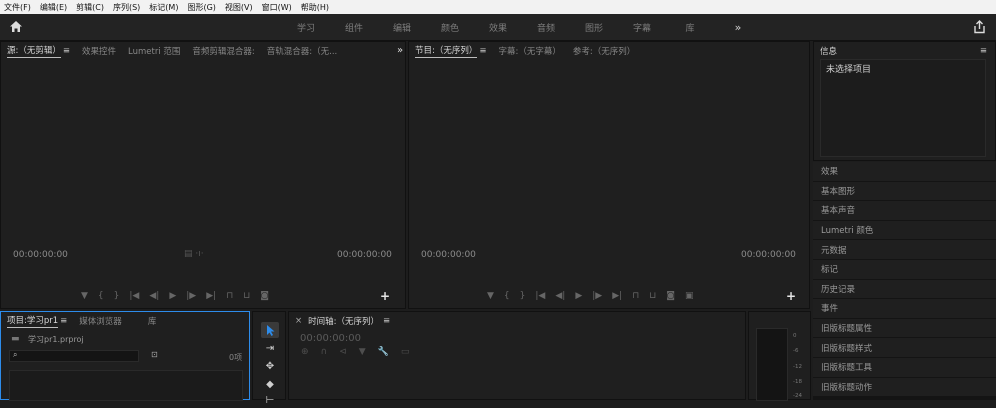 This screenshot has height=408, width=996. What do you see at coordinates (270, 400) in the screenshot?
I see `slip-tool-icon: ⊢` at bounding box center [270, 400].